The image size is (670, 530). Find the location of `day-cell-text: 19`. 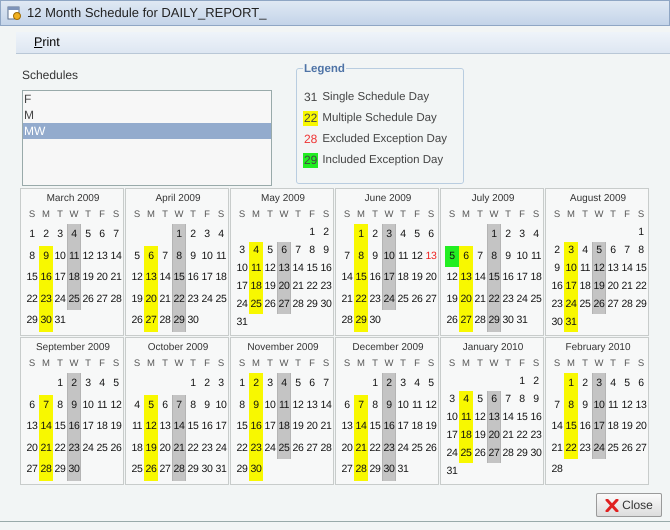

day-cell-text: 19 is located at coordinates (270, 286).